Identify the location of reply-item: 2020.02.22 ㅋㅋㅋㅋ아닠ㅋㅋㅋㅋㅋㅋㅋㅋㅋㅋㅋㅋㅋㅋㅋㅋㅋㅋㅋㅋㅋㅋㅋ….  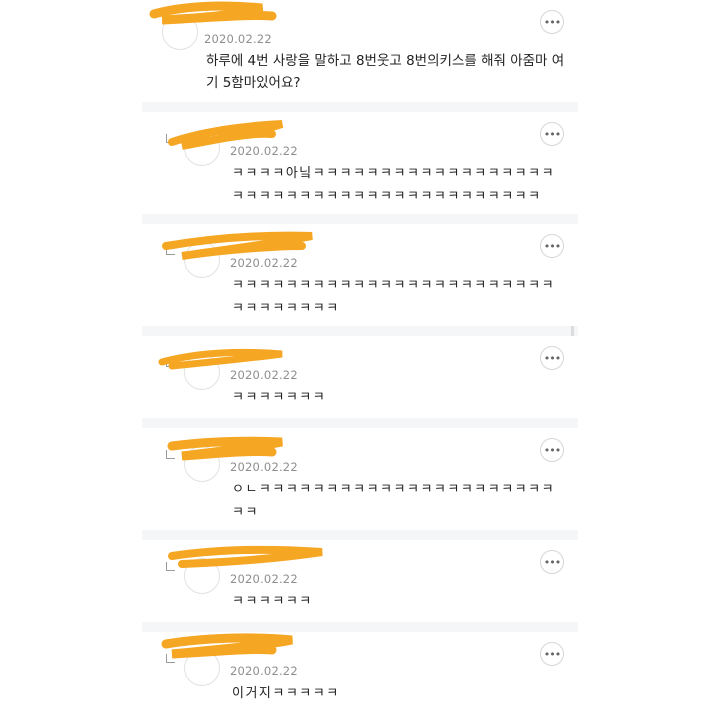
(360, 163).